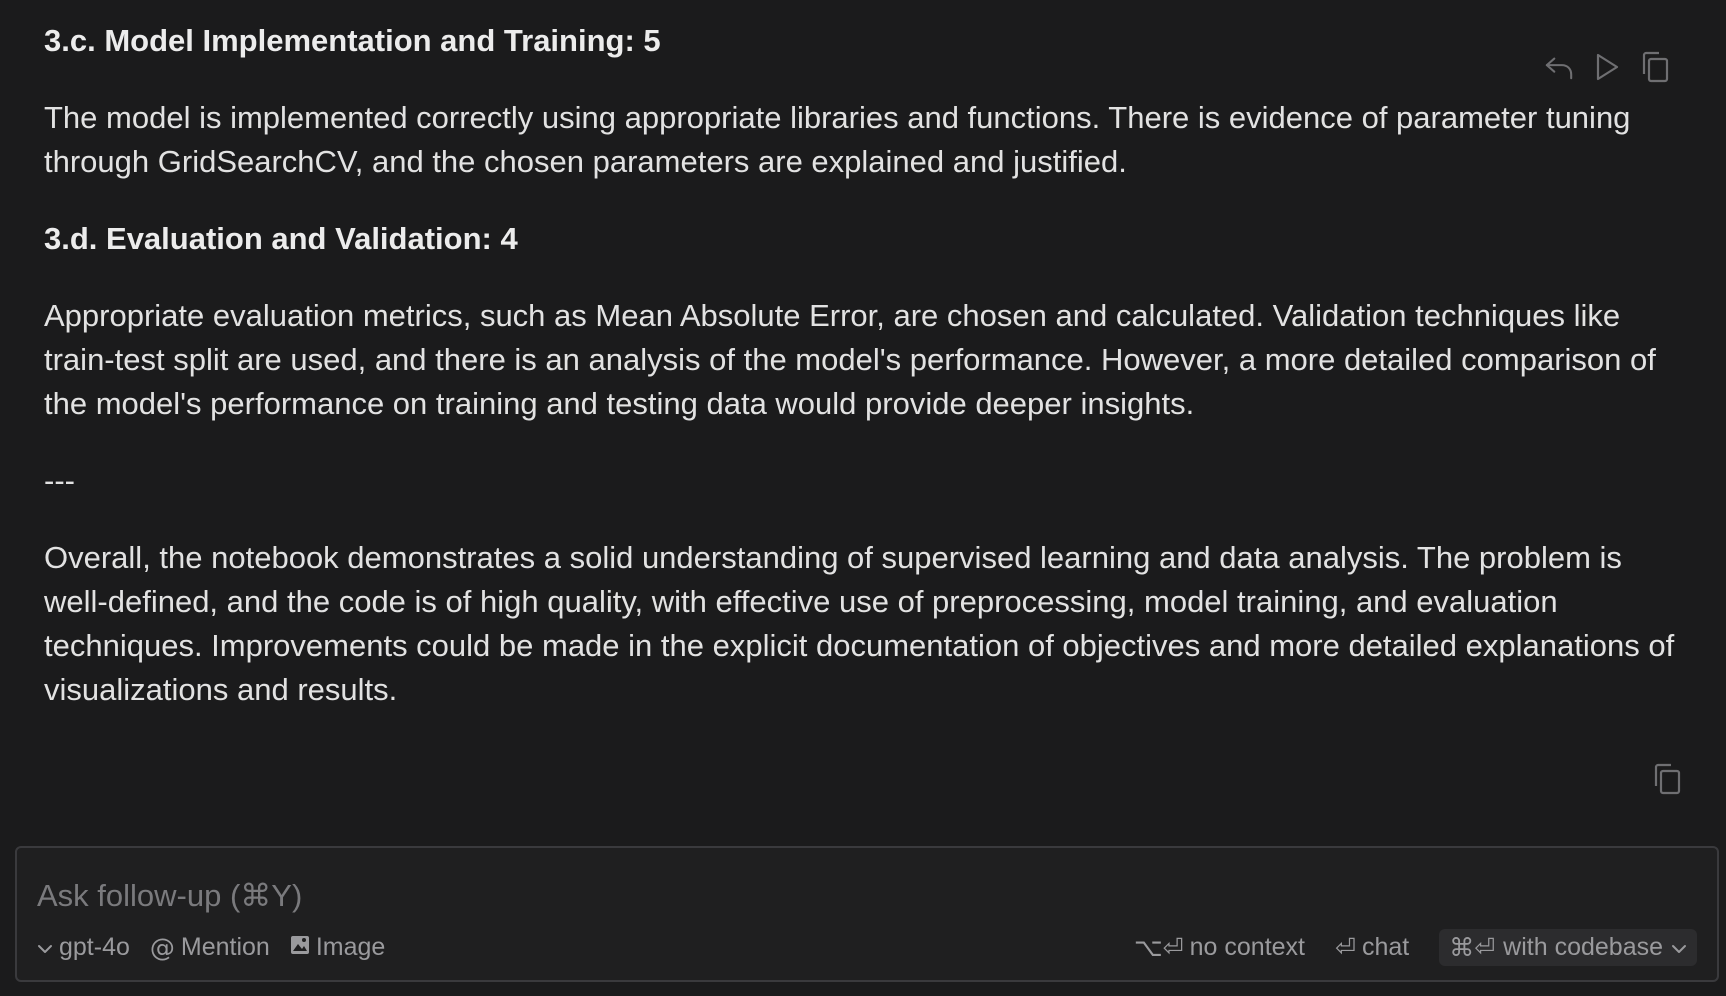 The width and height of the screenshot is (1726, 996). I want to click on model-selector: gpt-4o, so click(83, 947).